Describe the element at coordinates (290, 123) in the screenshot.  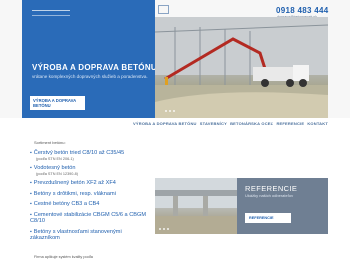
I see `nav-item-referencie: REFERENCIE` at that location.